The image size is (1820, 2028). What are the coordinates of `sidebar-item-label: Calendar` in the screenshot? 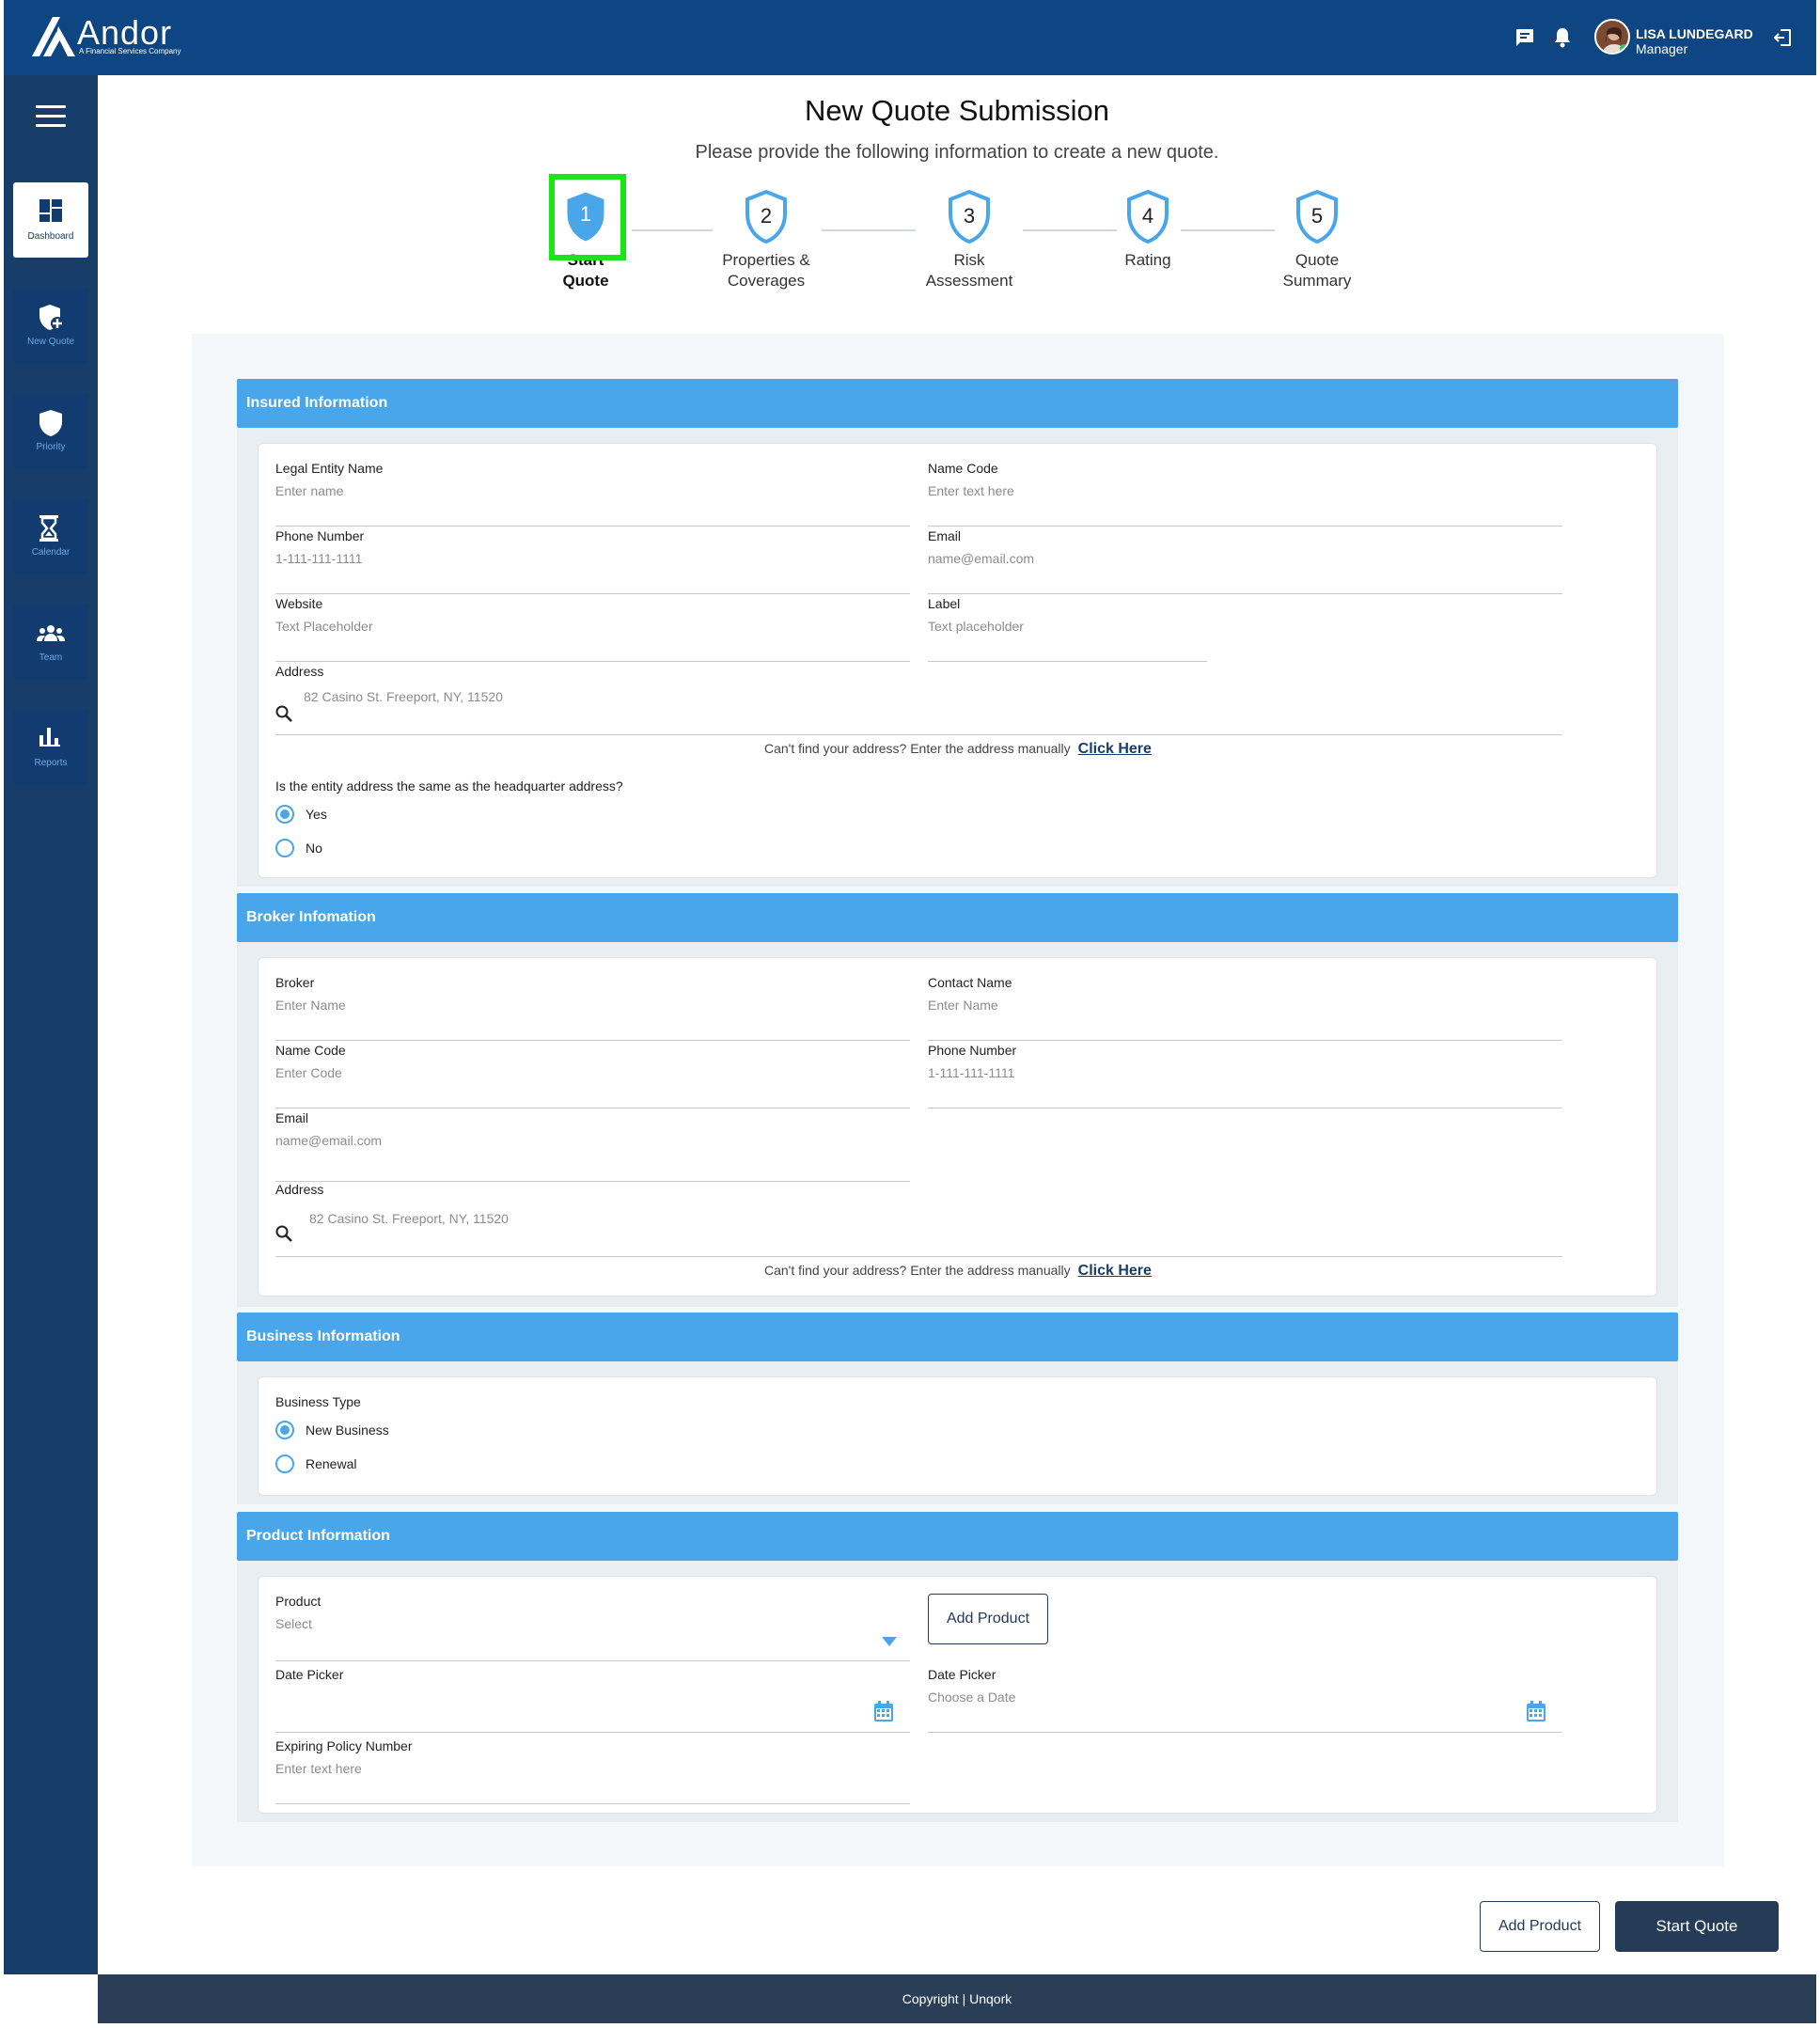 It's located at (51, 553).